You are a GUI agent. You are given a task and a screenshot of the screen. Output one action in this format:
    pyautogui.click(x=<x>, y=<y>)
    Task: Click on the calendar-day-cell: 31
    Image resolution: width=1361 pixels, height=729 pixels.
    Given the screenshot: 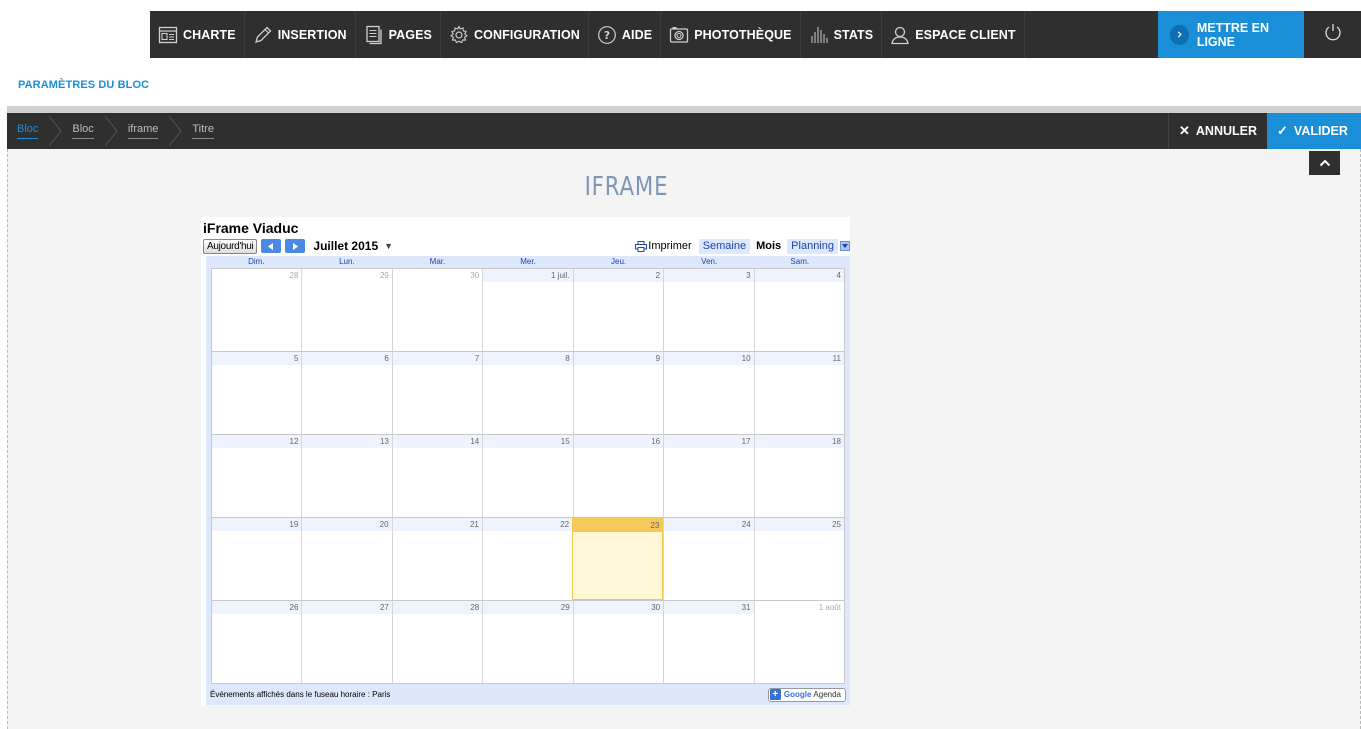 What is the action you would take?
    pyautogui.click(x=708, y=642)
    